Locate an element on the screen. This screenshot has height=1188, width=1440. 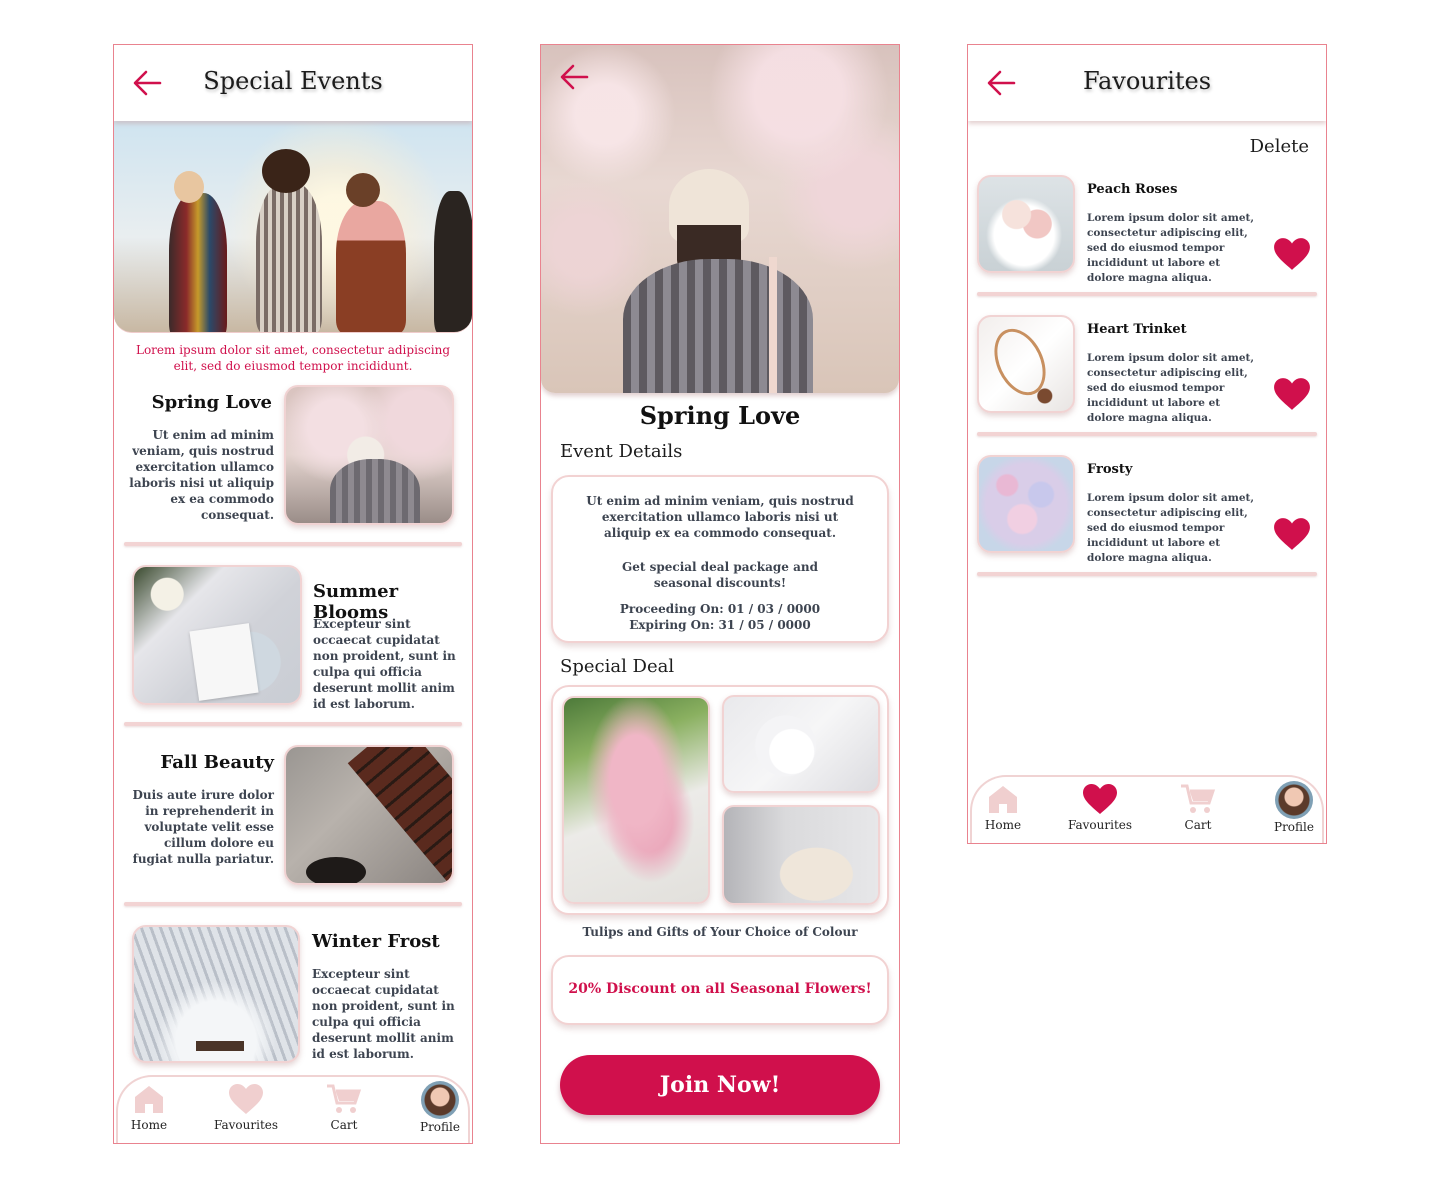
deal-image-tulips is located at coordinates (636, 800).